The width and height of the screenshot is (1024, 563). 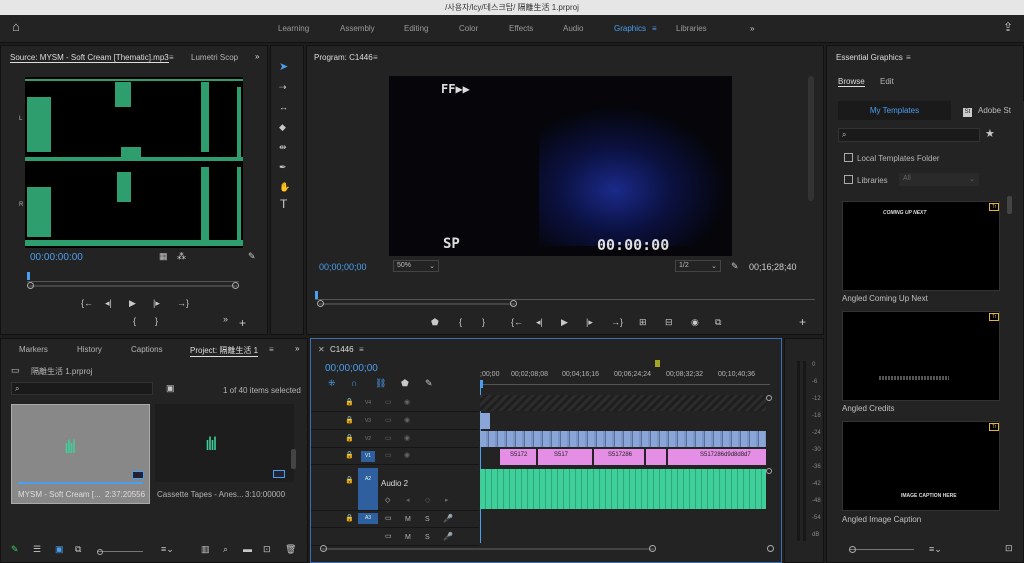 What do you see at coordinates (565, 457) in the screenshot?
I see `video-clip-v1-b: S517` at bounding box center [565, 457].